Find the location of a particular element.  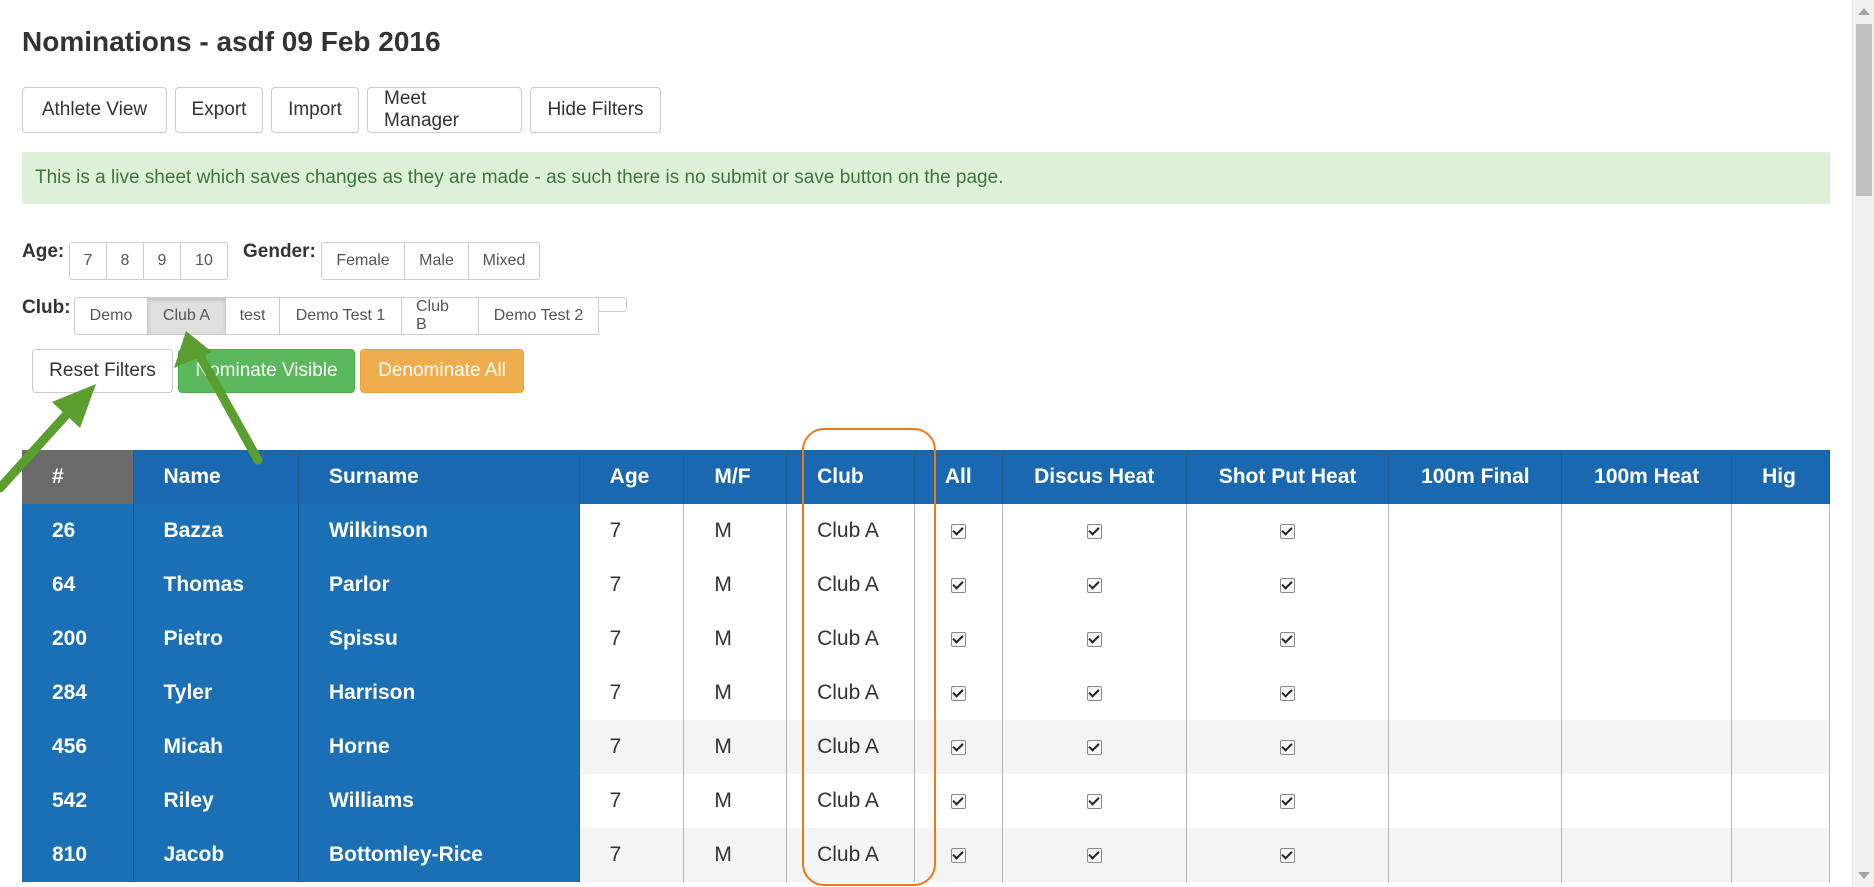

shot-put-heat-checkbox-cell is located at coordinates (1288, 801).